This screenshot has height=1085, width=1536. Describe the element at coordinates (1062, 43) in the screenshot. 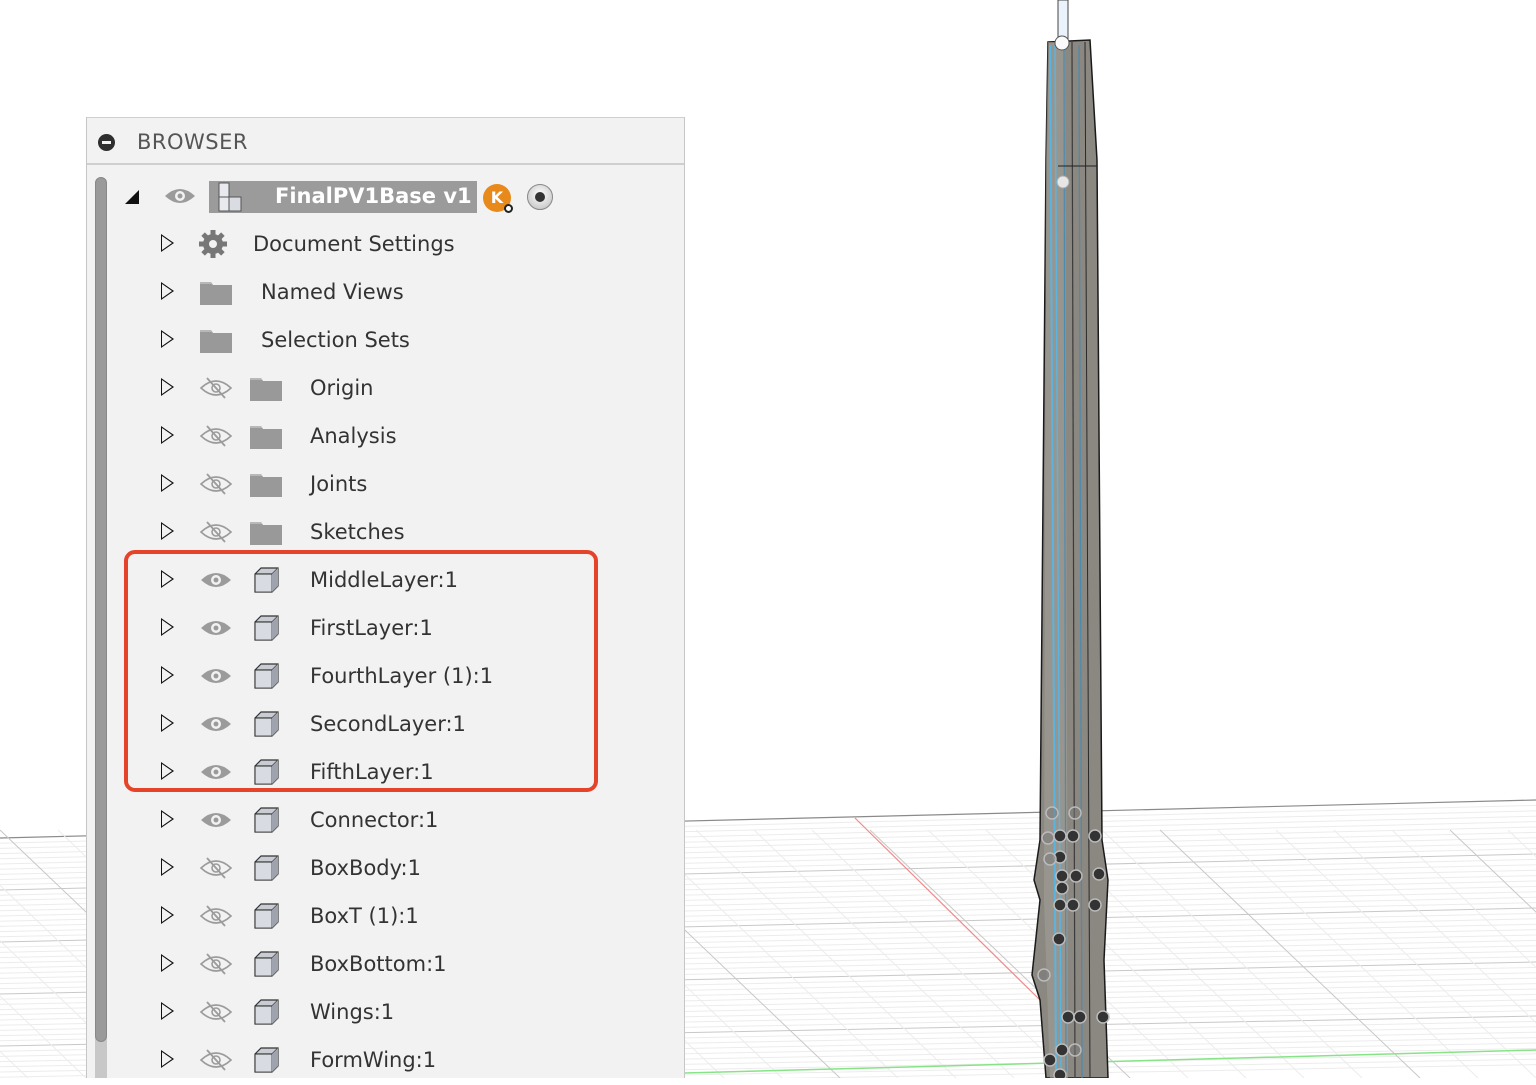

I see `joint-origin-top` at that location.